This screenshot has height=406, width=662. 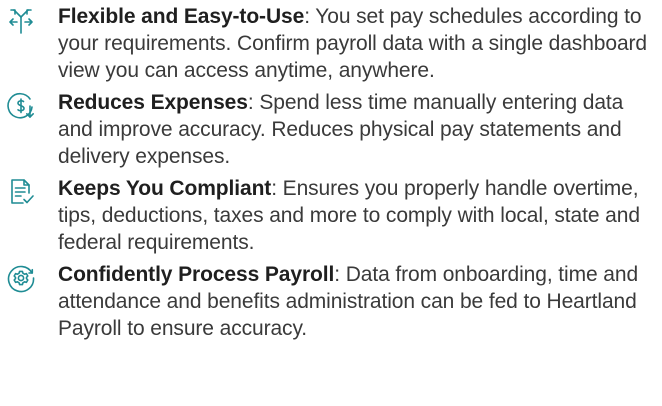 What do you see at coordinates (21, 278) in the screenshot?
I see `gear-process-icon` at bounding box center [21, 278].